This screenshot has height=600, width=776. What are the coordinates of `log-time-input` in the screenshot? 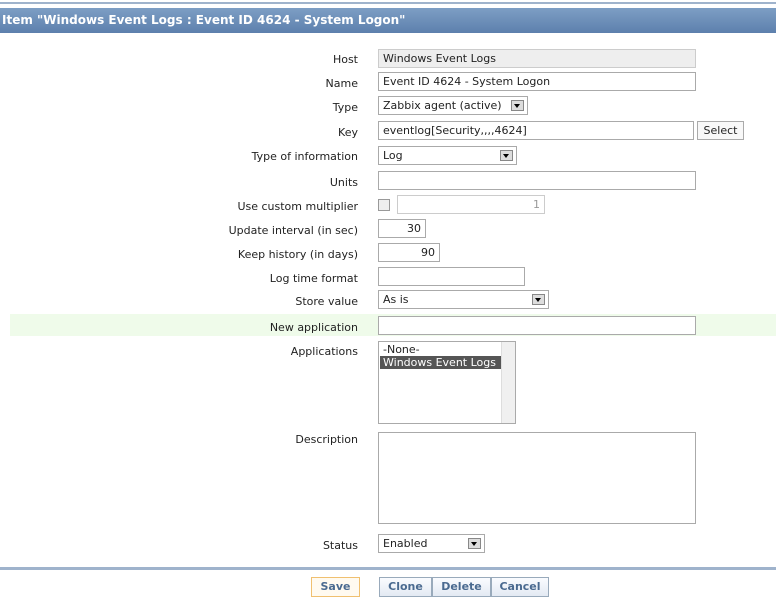 It's located at (451, 276).